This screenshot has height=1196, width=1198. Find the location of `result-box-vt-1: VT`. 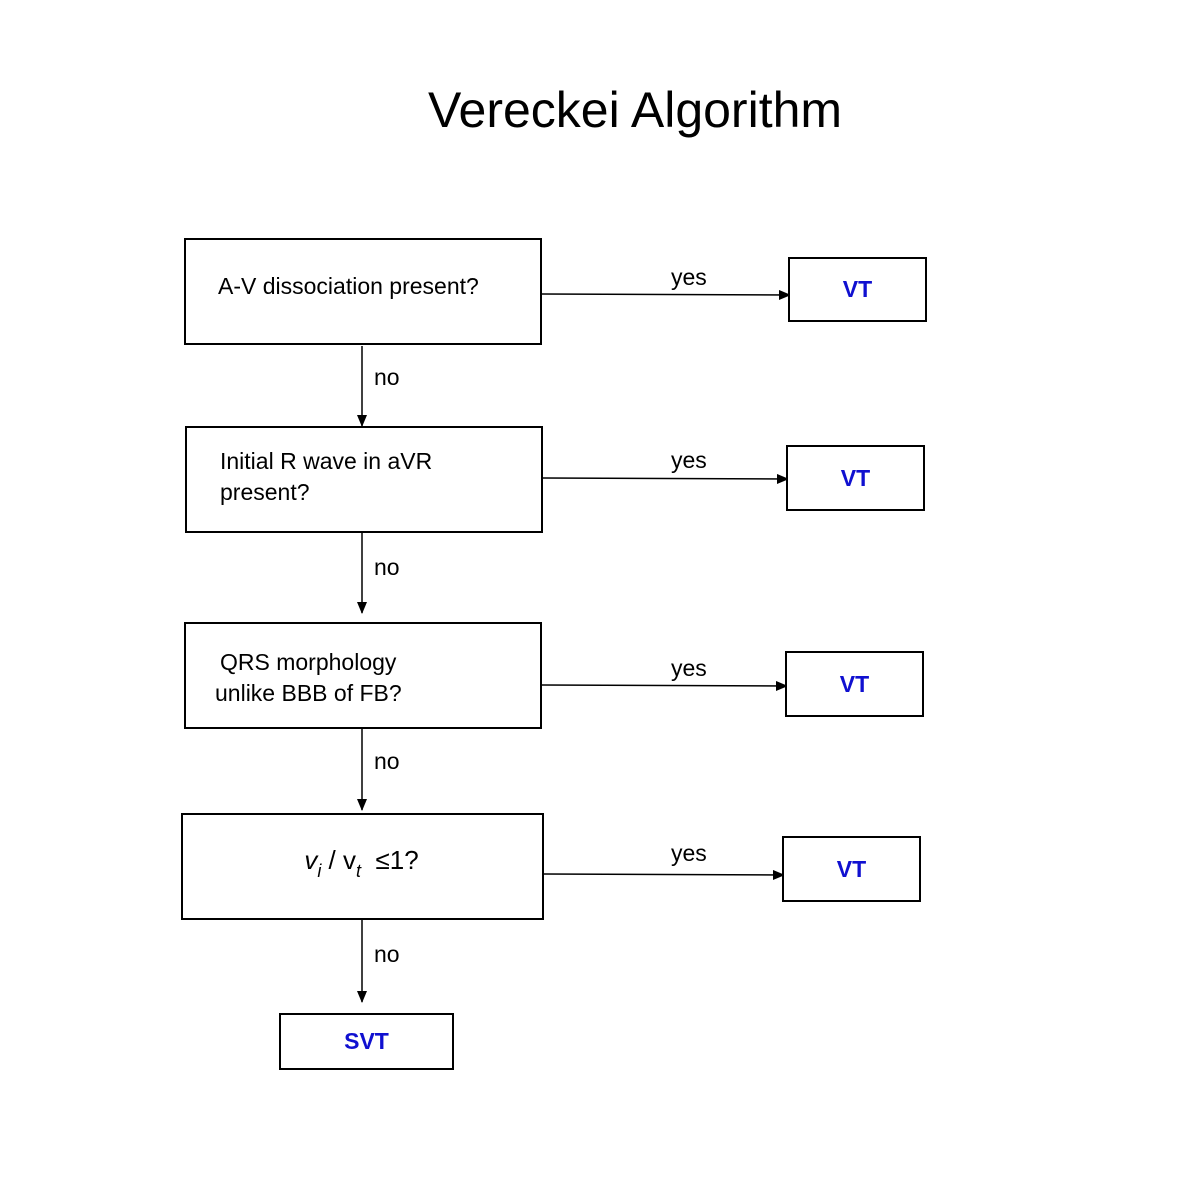

result-box-vt-1: VT is located at coordinates (857, 289).